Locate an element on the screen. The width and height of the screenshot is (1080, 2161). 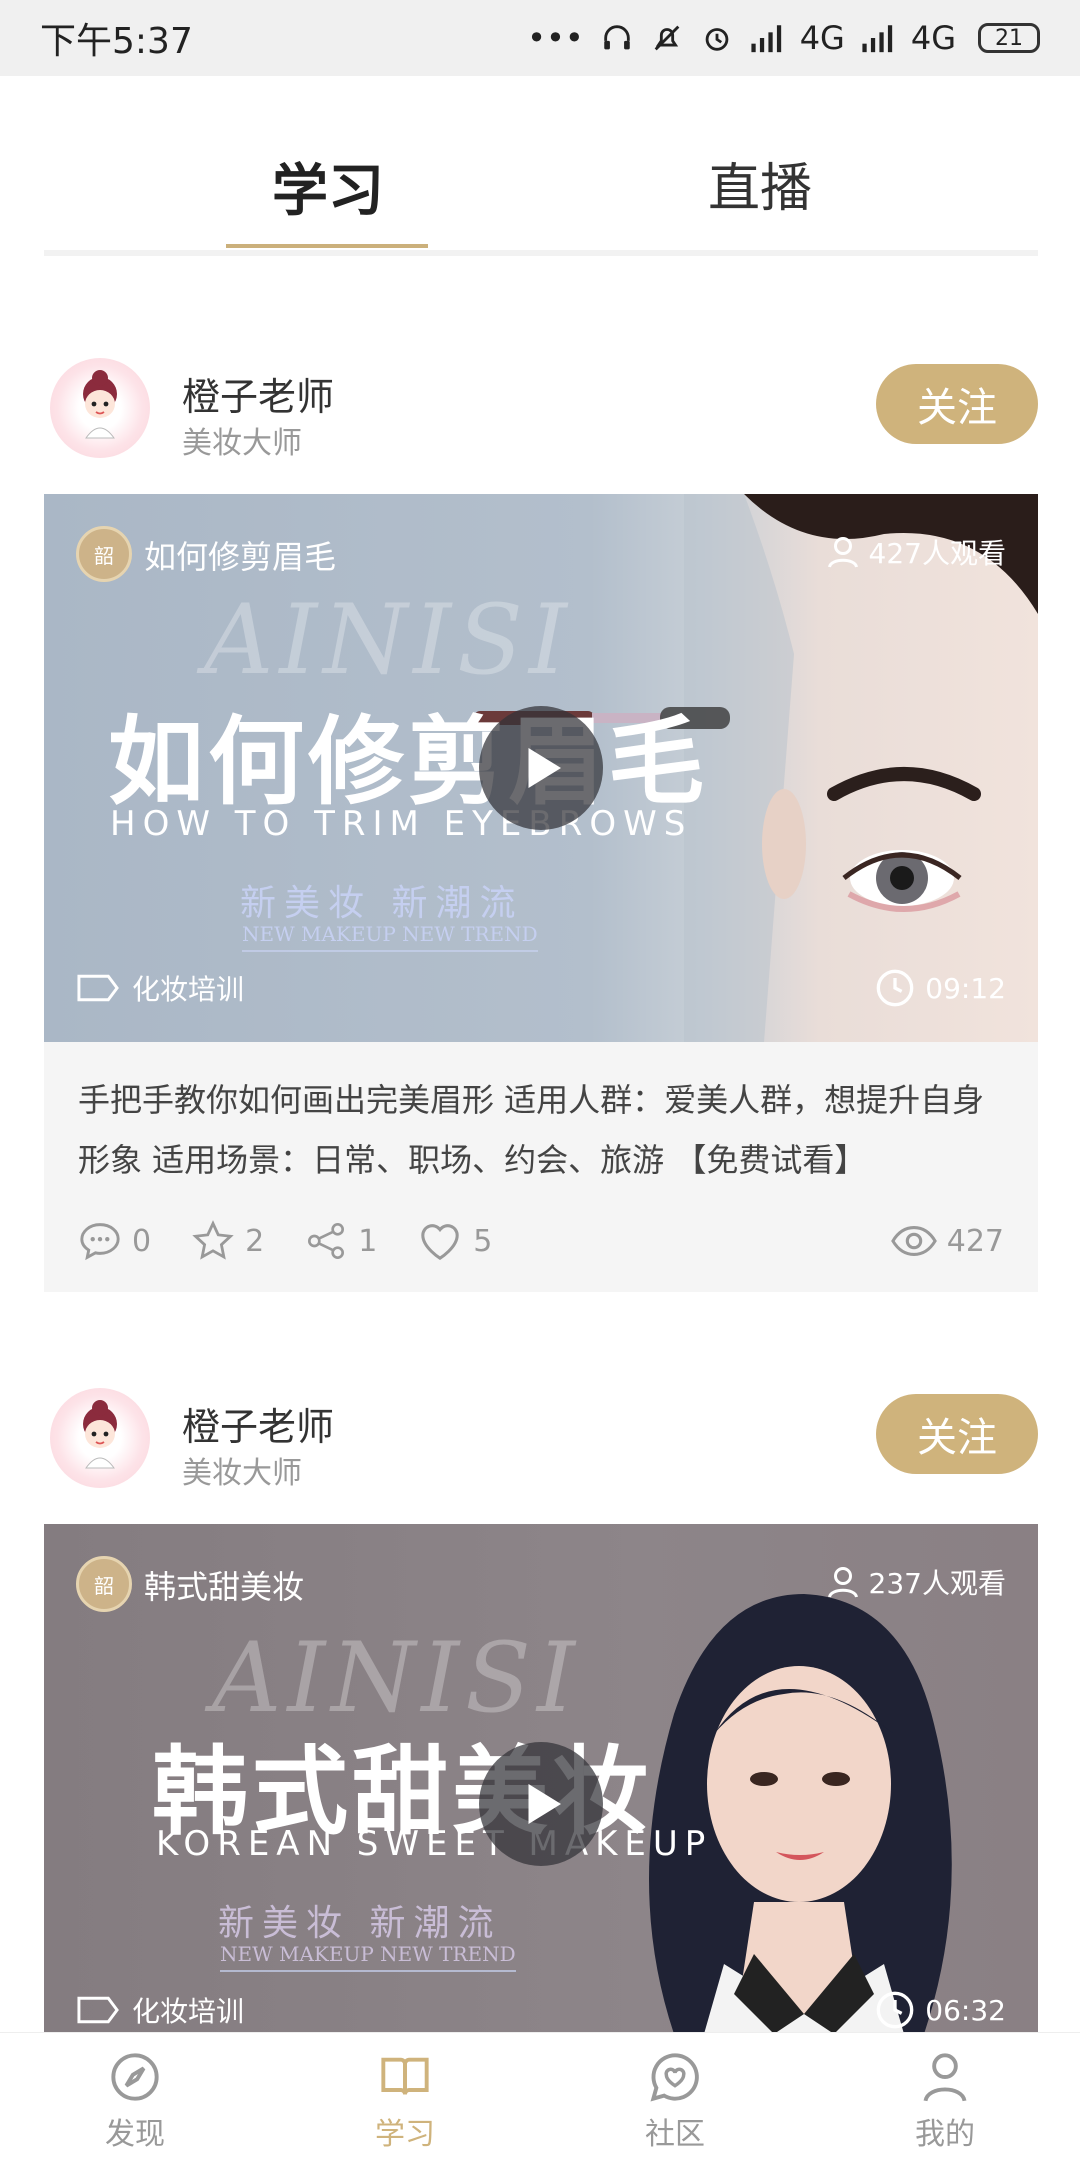
duration-label: 09:12 is located at coordinates (965, 988).